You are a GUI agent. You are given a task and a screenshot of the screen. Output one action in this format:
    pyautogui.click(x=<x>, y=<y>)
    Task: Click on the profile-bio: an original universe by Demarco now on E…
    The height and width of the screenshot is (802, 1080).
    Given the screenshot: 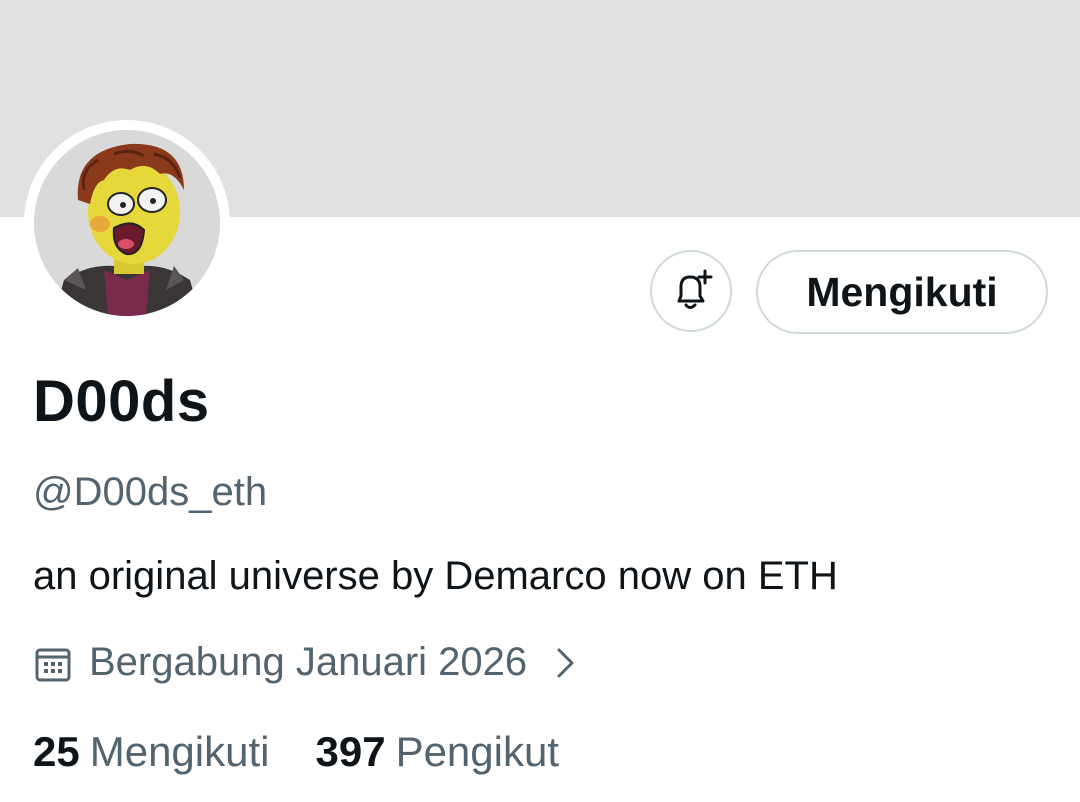 What is the action you would take?
    pyautogui.click(x=435, y=576)
    